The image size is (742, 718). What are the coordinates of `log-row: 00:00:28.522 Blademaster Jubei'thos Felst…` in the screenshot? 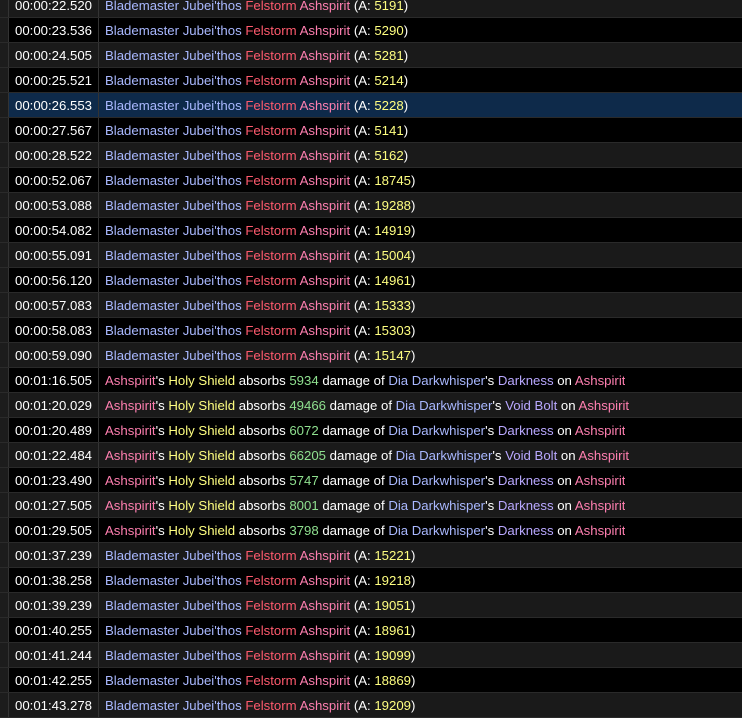 It's located at (371, 155).